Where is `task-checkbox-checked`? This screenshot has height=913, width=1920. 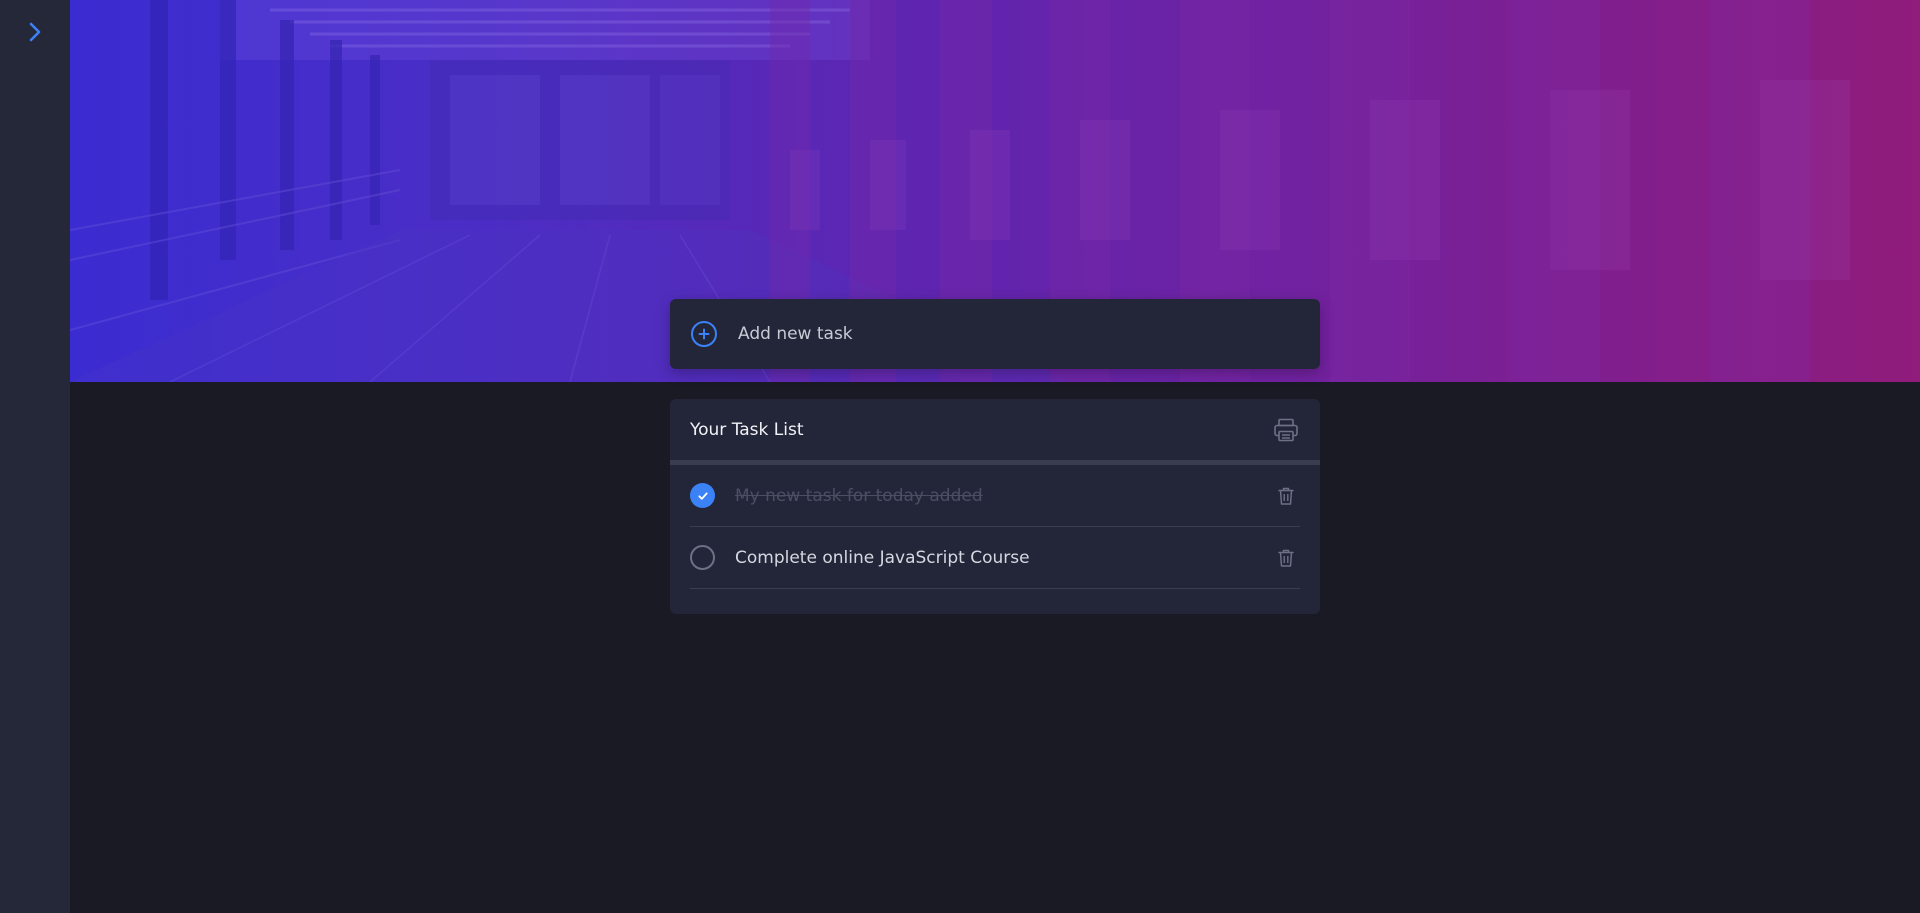 task-checkbox-checked is located at coordinates (702, 495).